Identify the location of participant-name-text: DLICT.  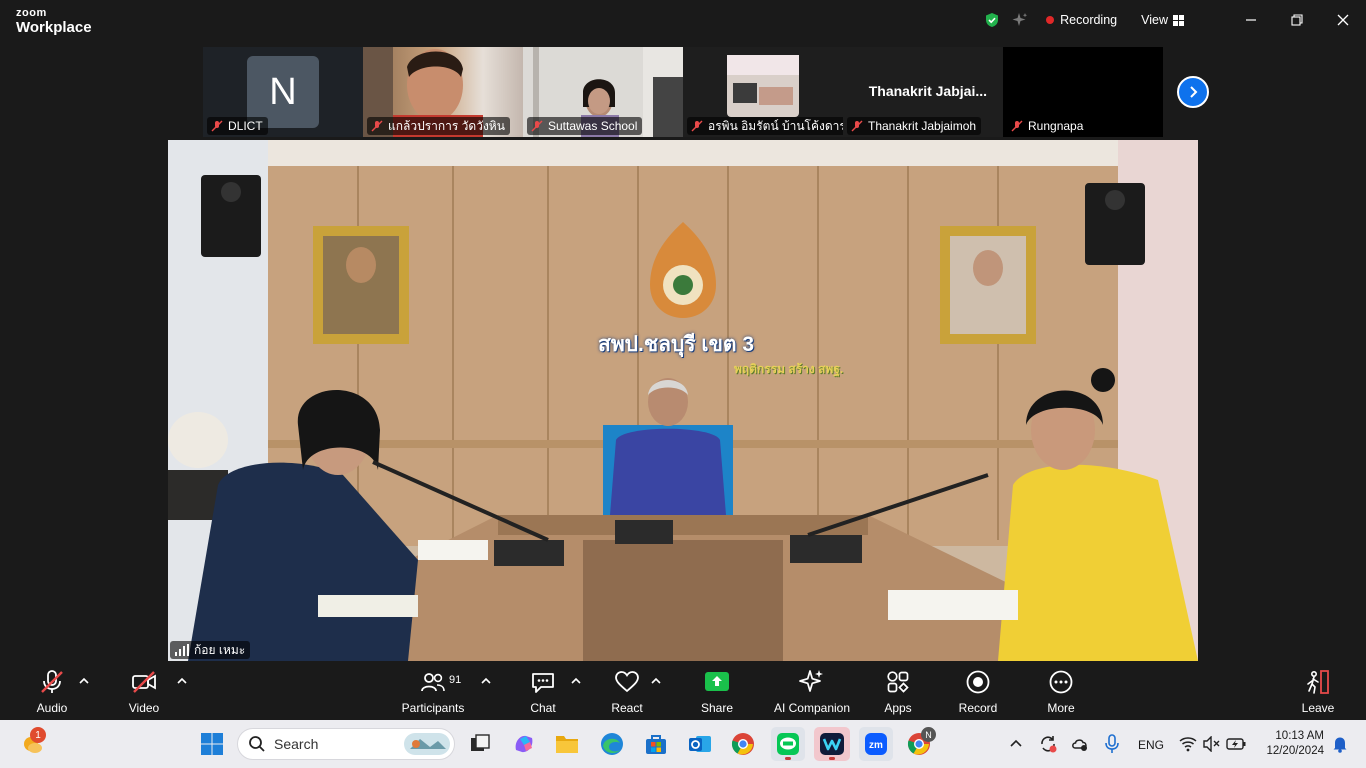
(245, 126).